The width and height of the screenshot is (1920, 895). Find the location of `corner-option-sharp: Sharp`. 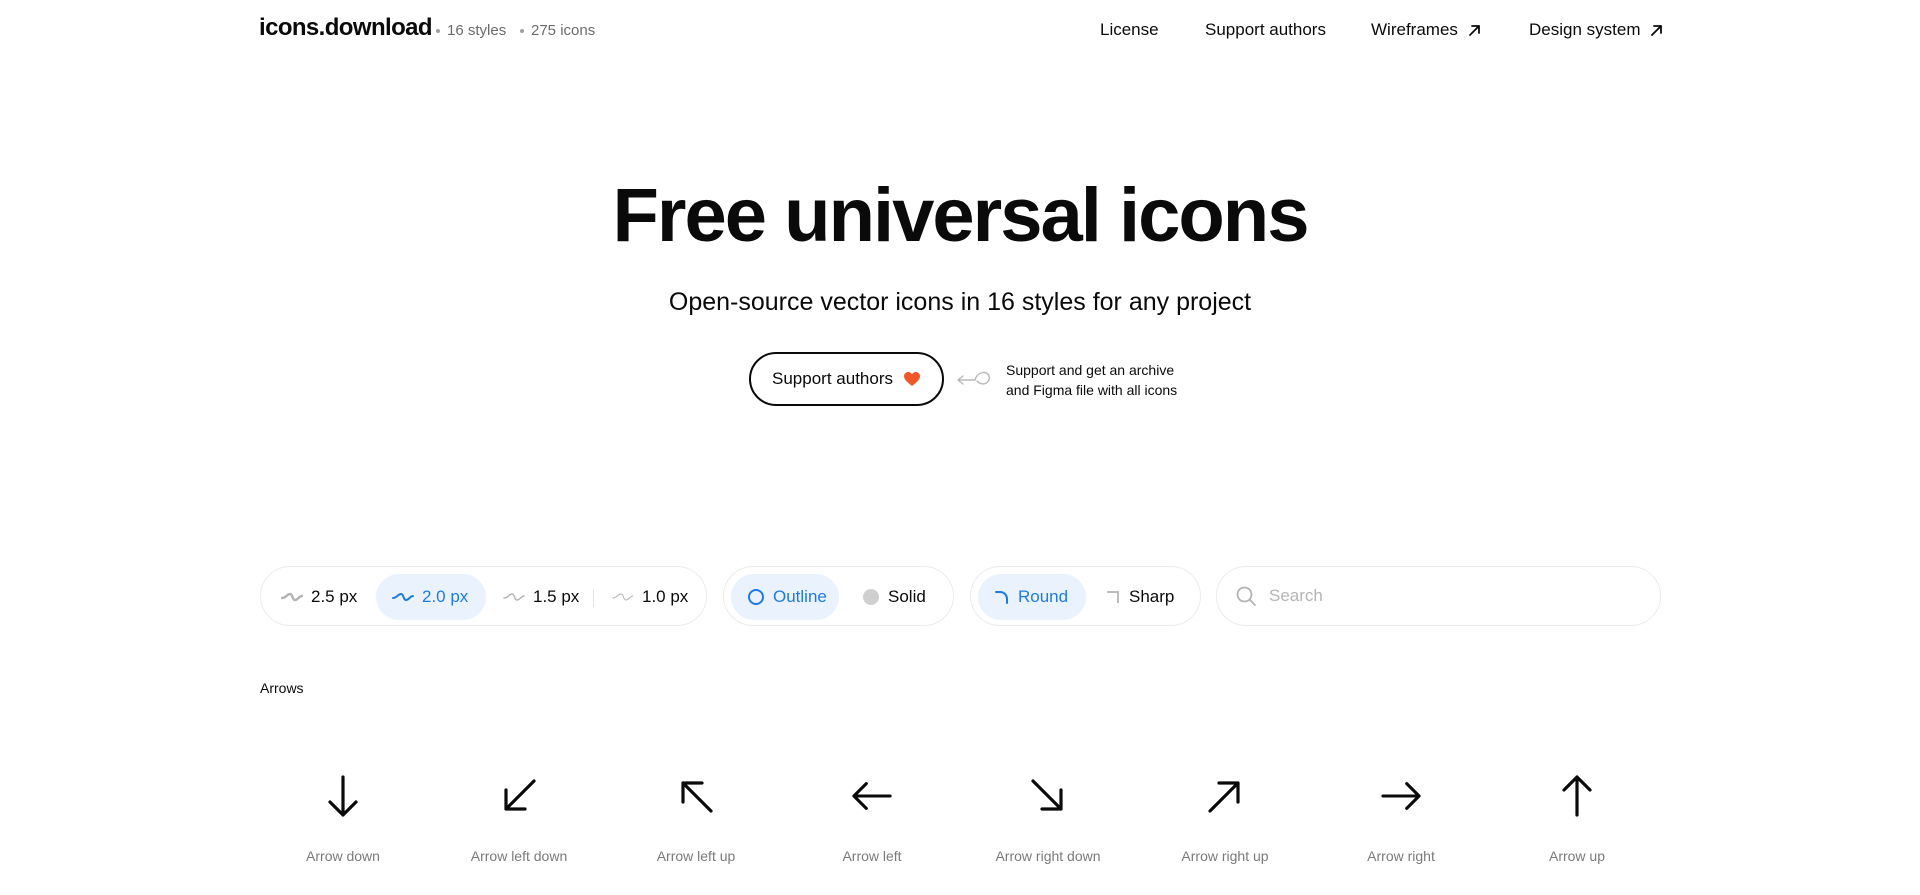

corner-option-sharp: Sharp is located at coordinates (1139, 597).